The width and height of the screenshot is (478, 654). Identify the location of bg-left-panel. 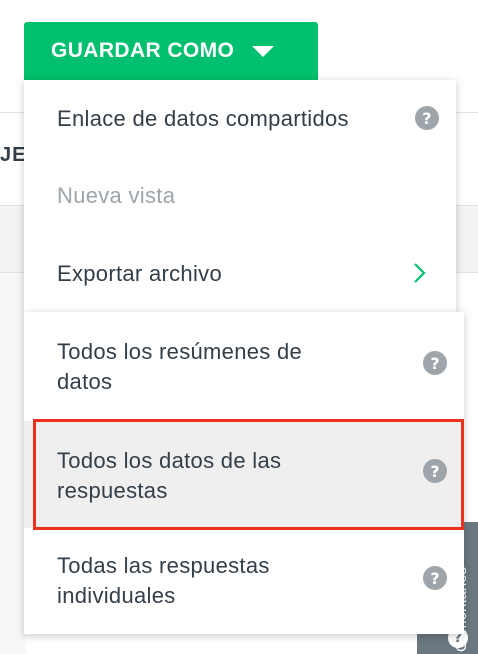
(13, 463).